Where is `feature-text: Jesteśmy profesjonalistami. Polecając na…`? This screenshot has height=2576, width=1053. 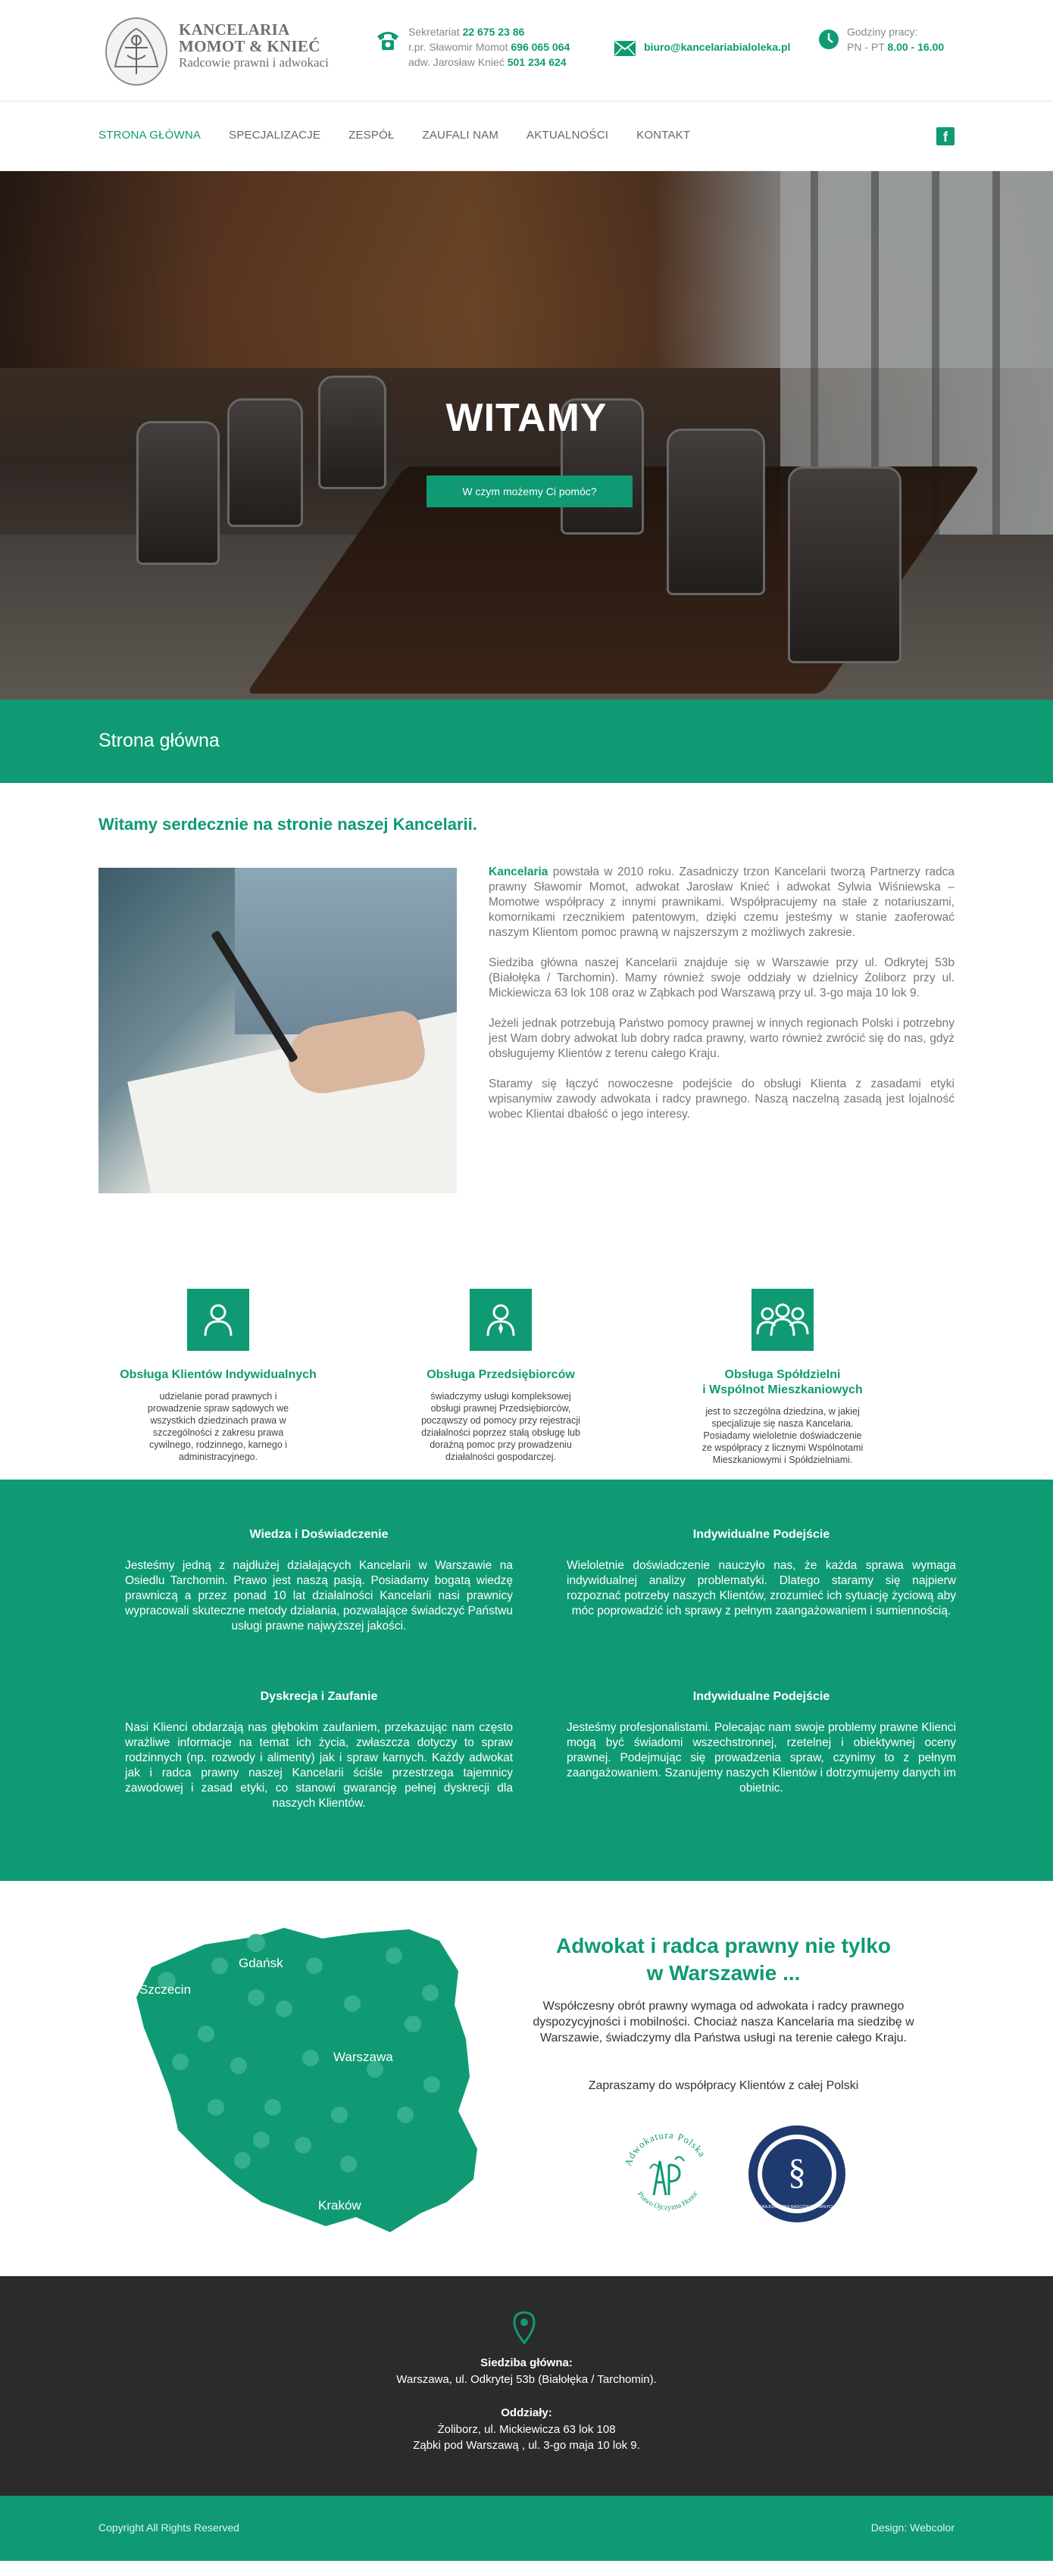
feature-text: Jesteśmy profesjonalistami. Polecając na… is located at coordinates (762, 1758).